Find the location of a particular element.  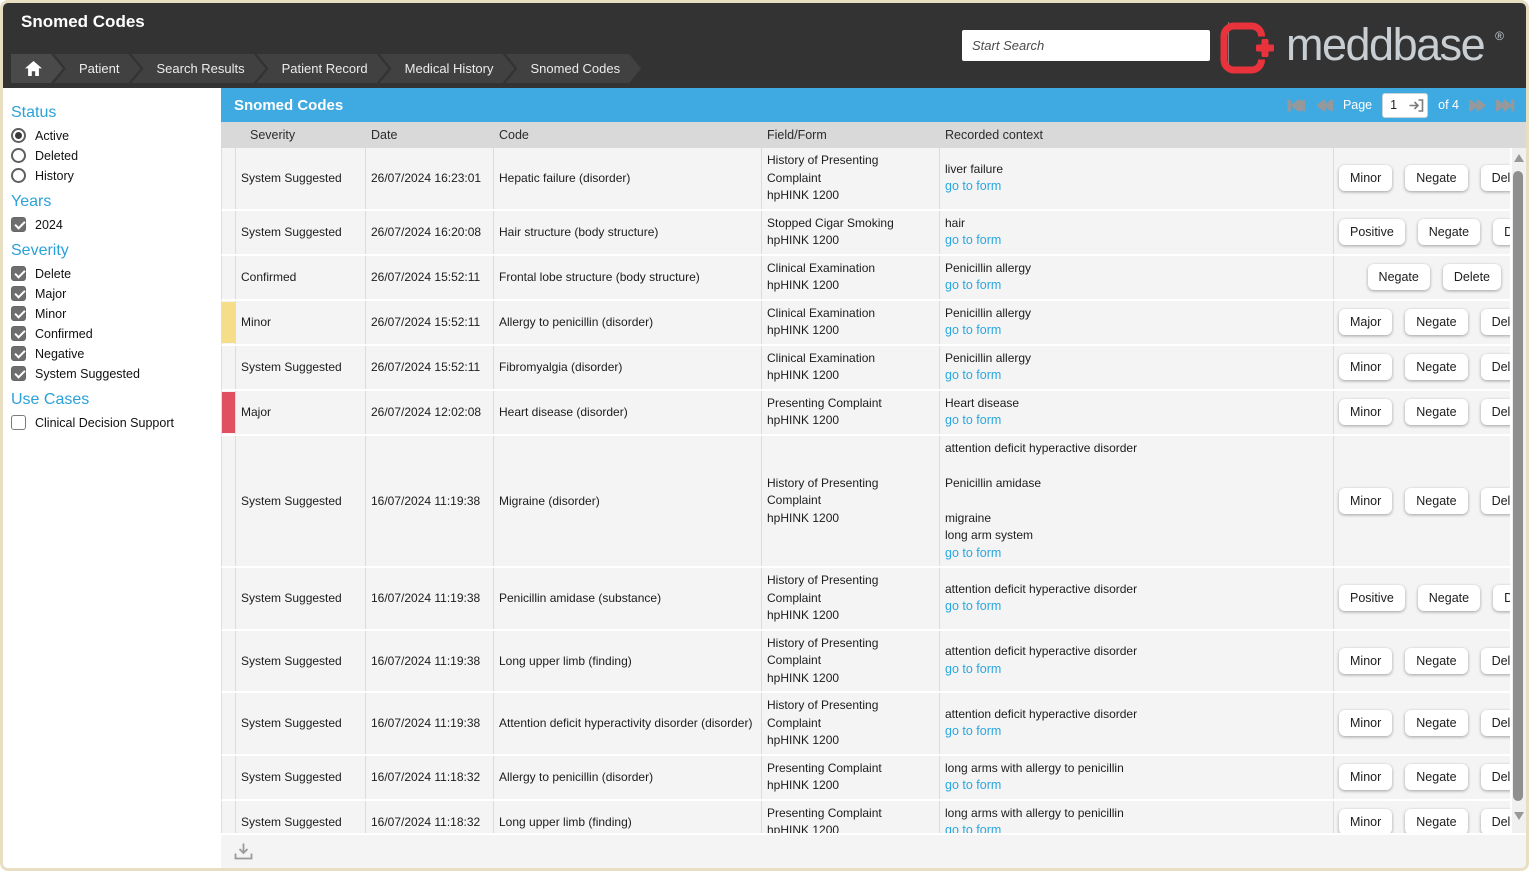

breadcrumb-item-snomed-codes: Snomed Codes is located at coordinates (574, 68).